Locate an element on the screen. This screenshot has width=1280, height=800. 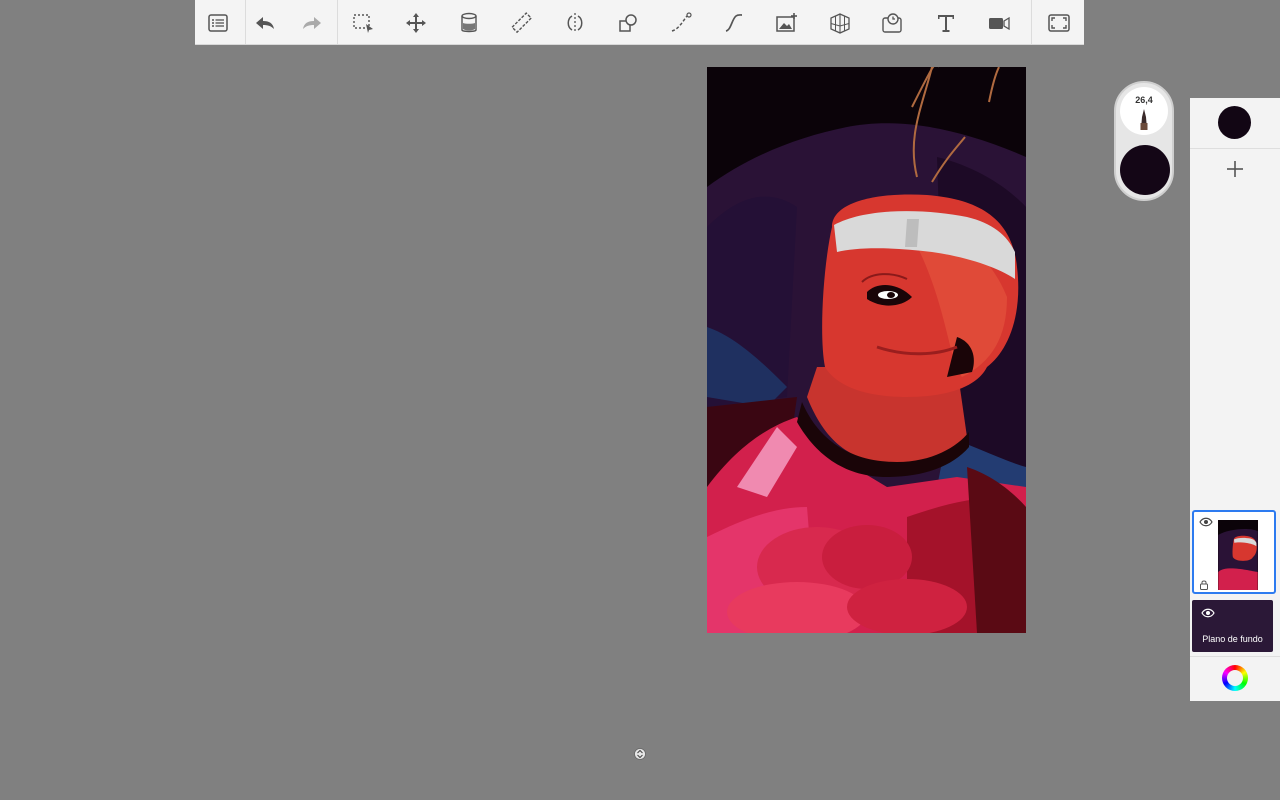
import-image-icon is located at coordinates (787, 23).